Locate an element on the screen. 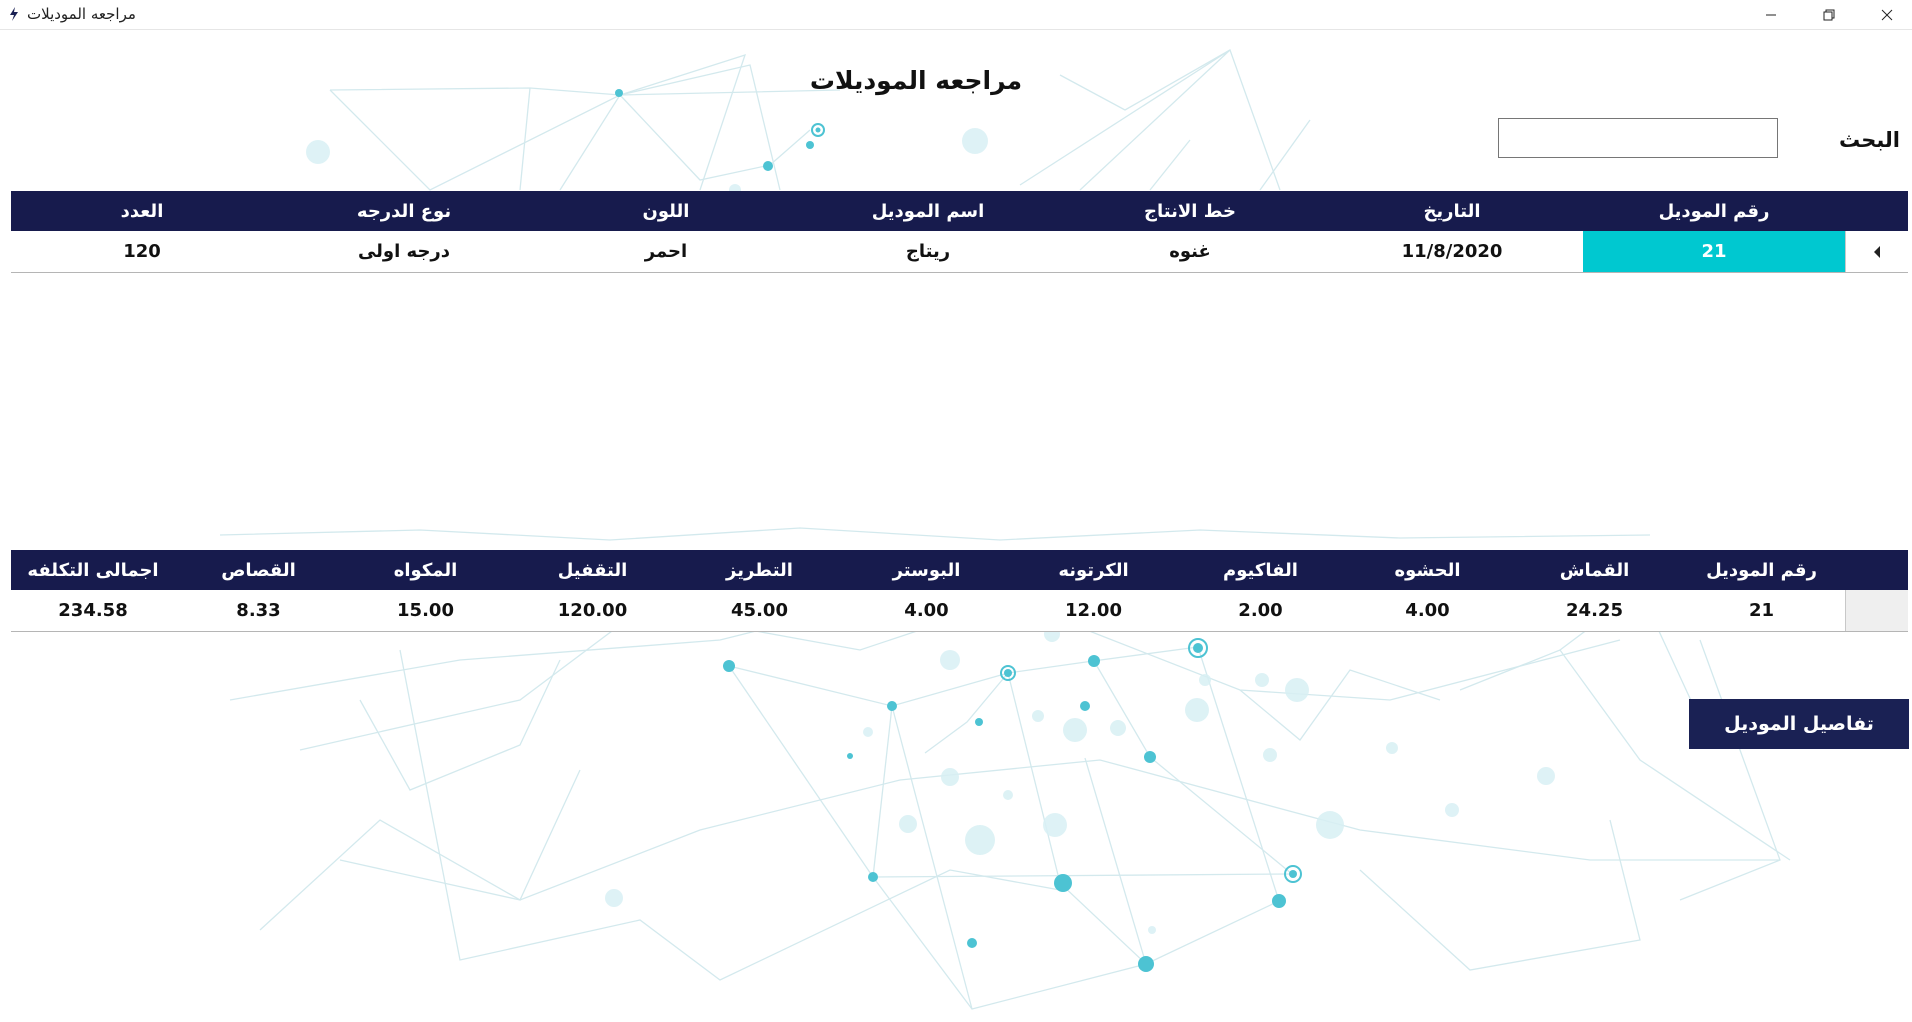 Image resolution: width=1912 pixels, height=1022 pixels. costs-col-model-number: رقم الموديل is located at coordinates (1761, 570).